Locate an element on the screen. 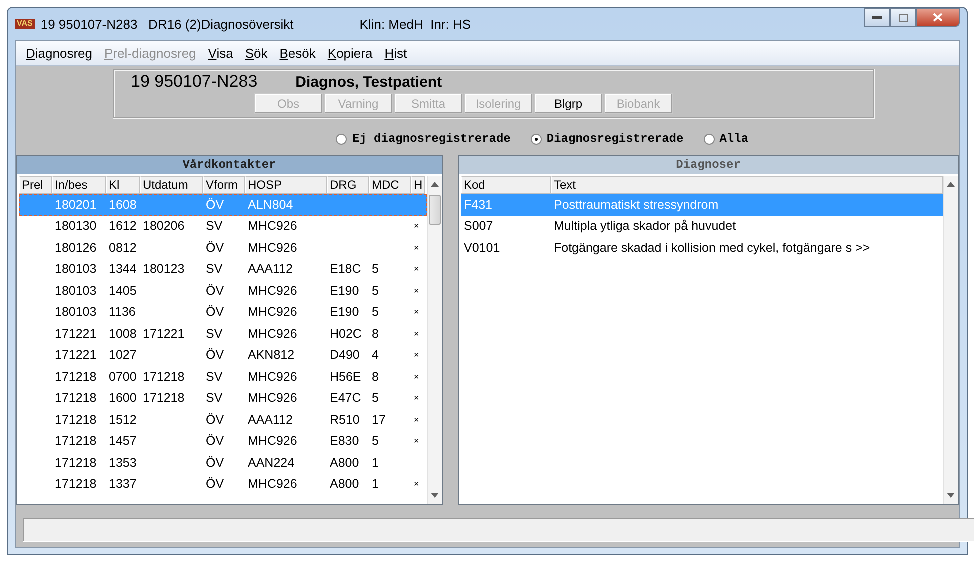 The image size is (974, 563). table-cell-text: R510 is located at coordinates (345, 419).